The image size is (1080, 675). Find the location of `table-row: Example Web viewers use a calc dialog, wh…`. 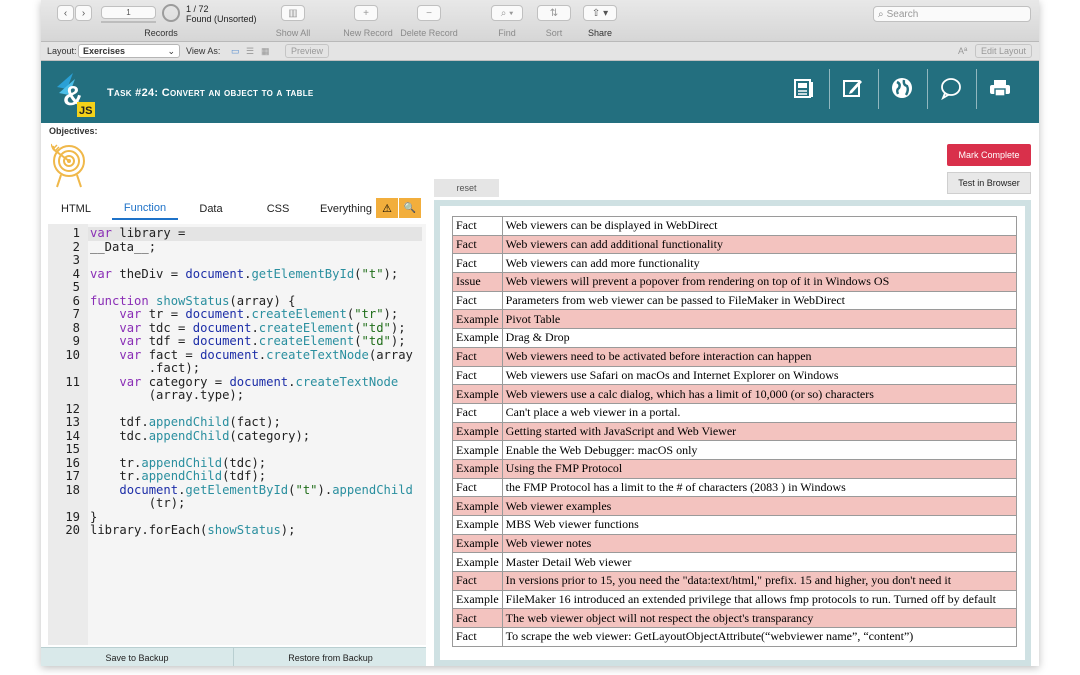

table-row: Example Web viewers use a calc dialog, wh… is located at coordinates (735, 394).